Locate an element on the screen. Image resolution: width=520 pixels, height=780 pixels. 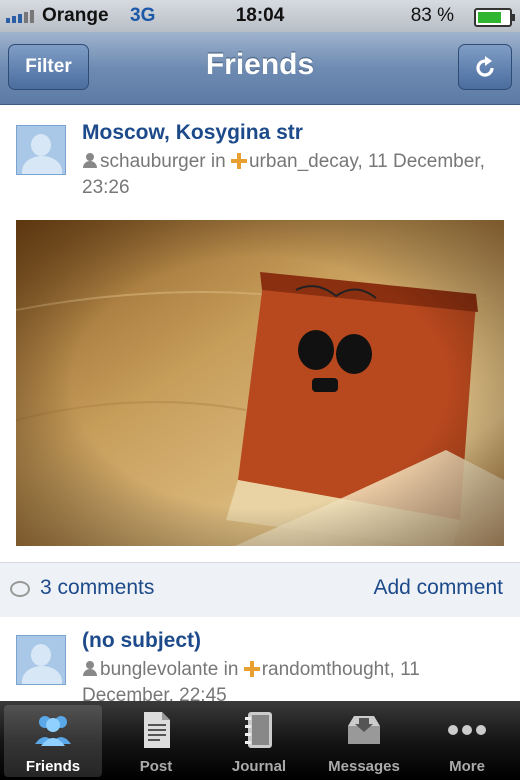
tab-journal: Journal is located at coordinates (259, 741).